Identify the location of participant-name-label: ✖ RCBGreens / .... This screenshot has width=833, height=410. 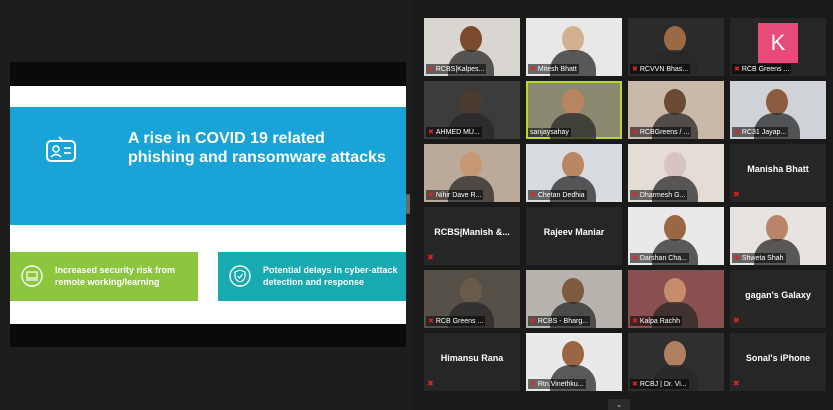
(661, 132).